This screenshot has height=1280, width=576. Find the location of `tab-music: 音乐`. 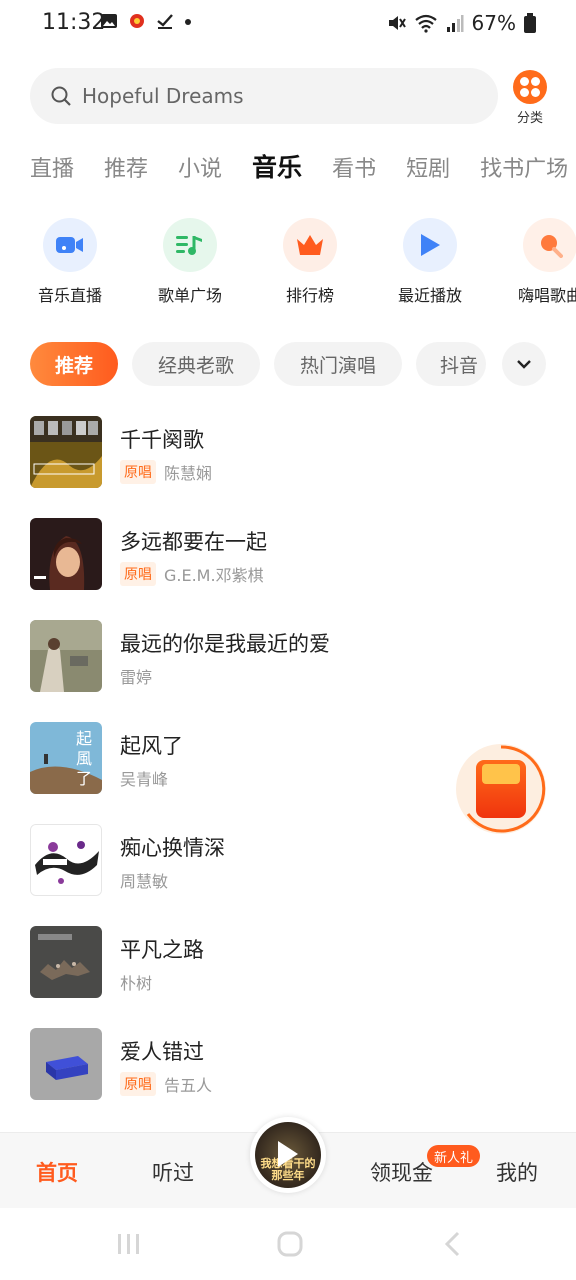

tab-music: 音乐 is located at coordinates (277, 166).